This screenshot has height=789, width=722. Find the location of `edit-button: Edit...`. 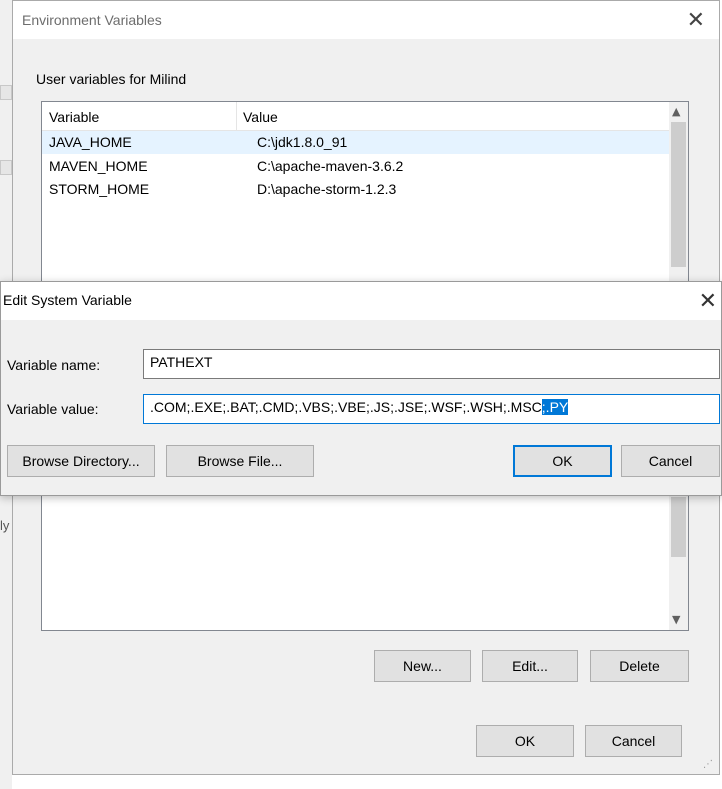

edit-button: Edit... is located at coordinates (530, 666).